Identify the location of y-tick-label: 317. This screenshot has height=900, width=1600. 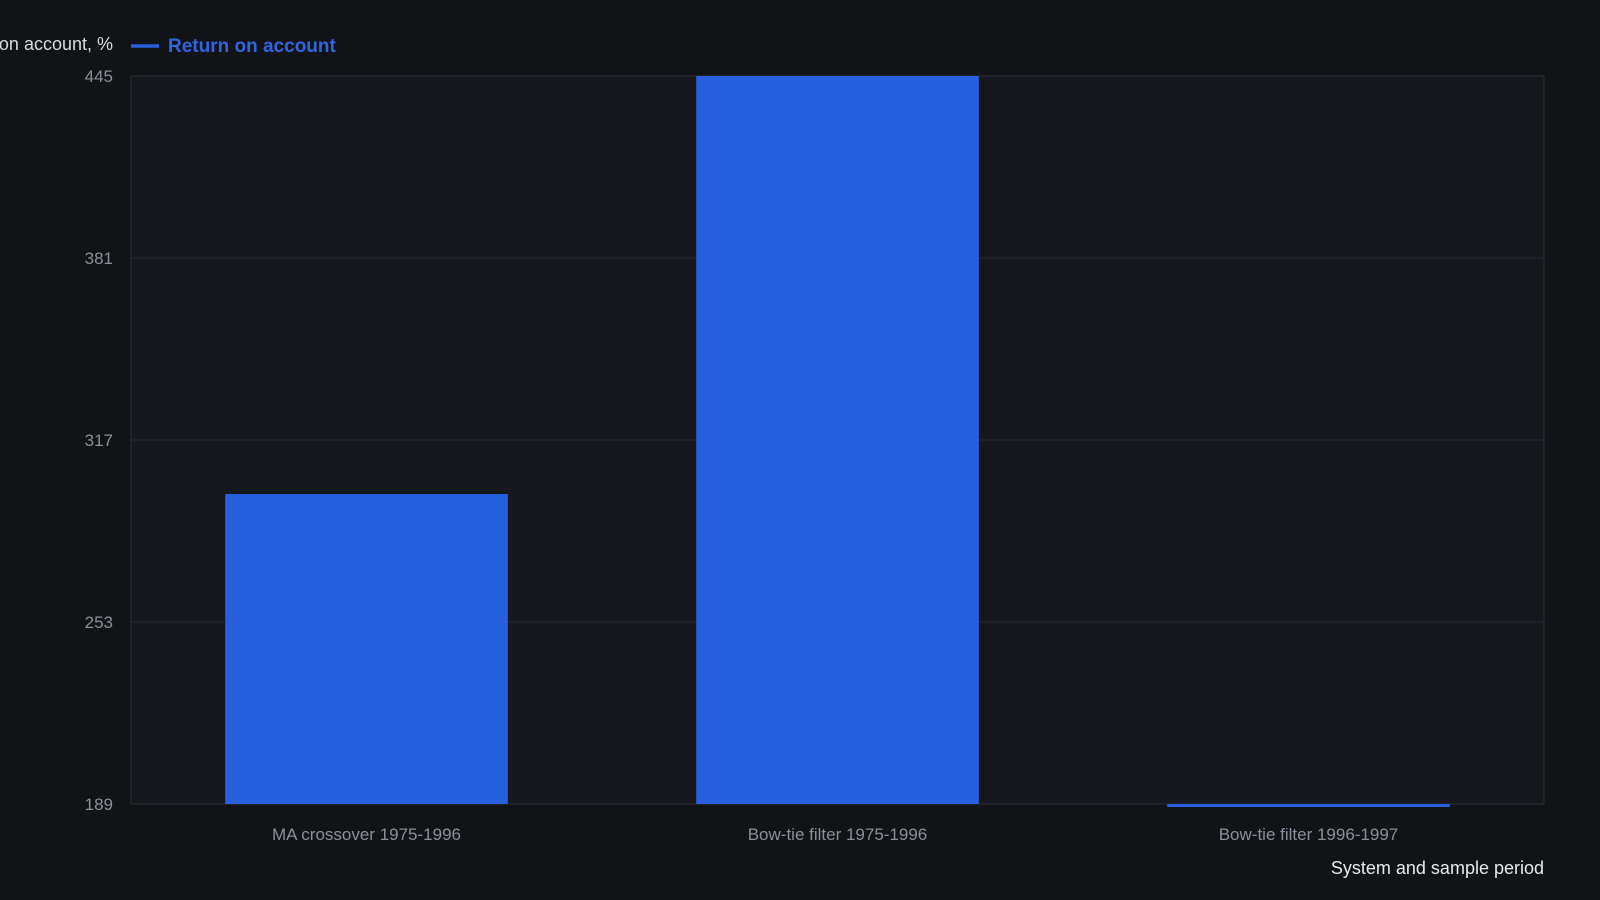
(99, 440).